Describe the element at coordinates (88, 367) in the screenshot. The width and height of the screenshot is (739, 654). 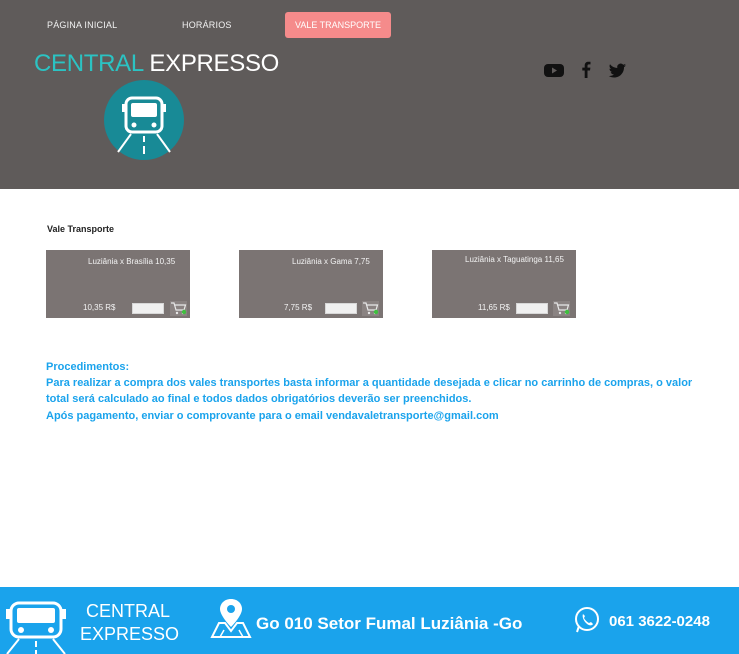
I see `procedures-title: Procedimentos:` at that location.